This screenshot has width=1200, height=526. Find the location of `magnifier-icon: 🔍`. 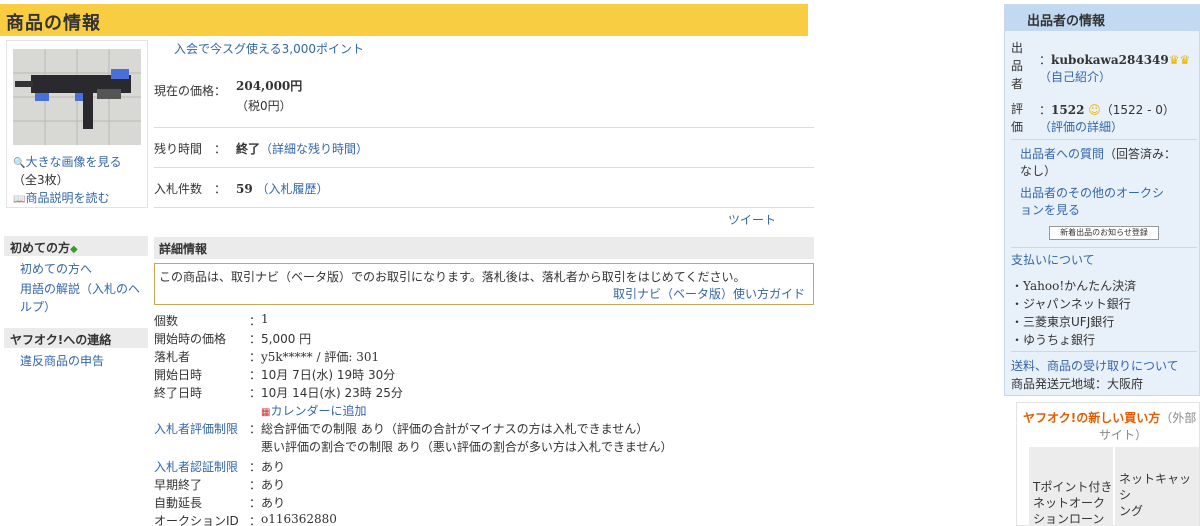

magnifier-icon: 🔍 is located at coordinates (19, 163).